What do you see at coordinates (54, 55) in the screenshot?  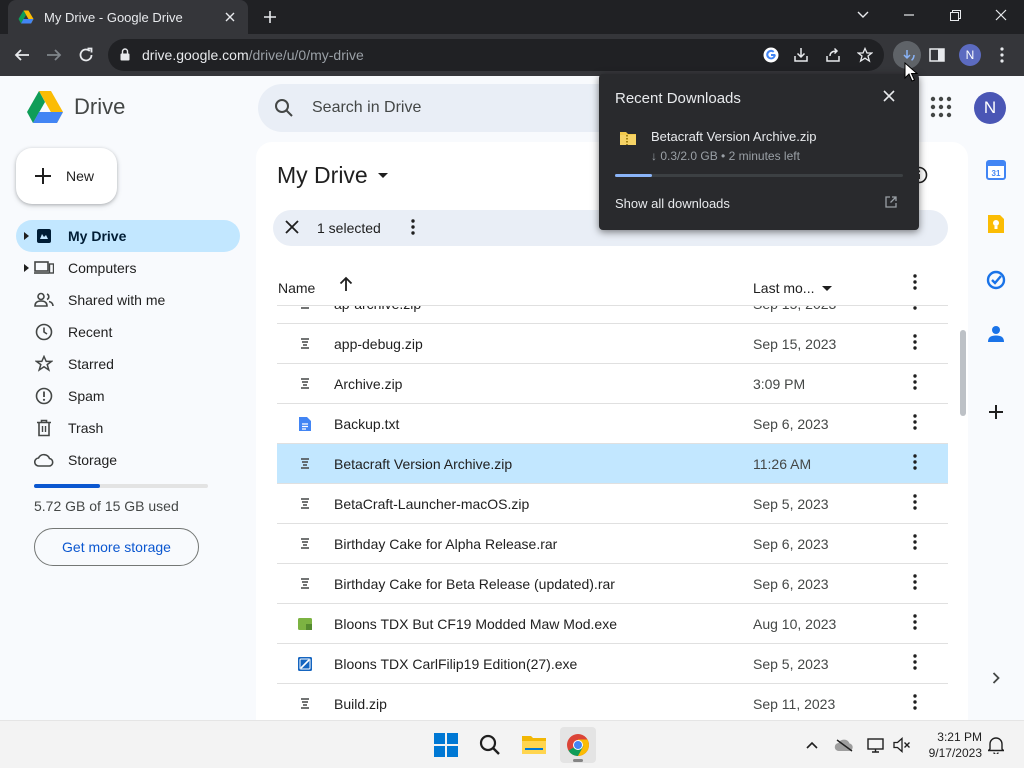 I see `forward-button` at bounding box center [54, 55].